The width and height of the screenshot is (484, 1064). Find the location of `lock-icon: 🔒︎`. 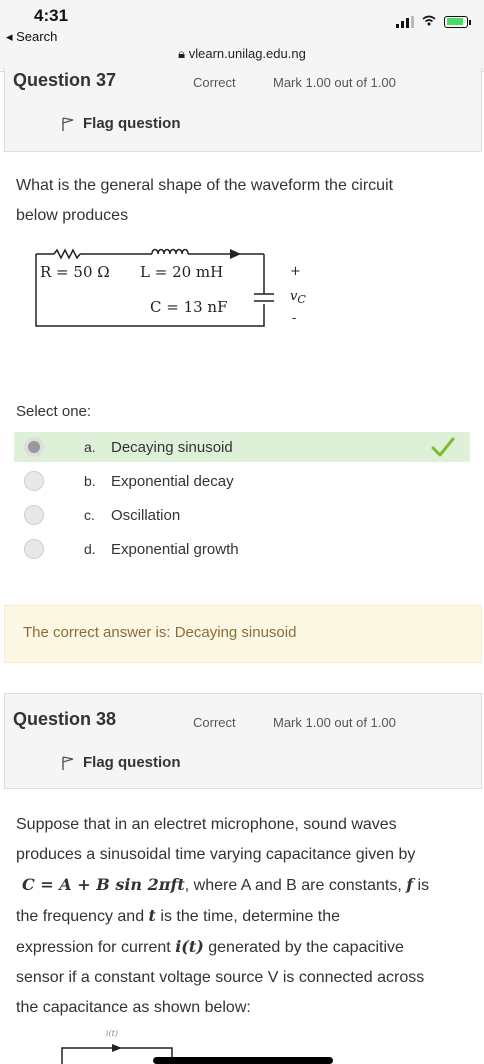

lock-icon: 🔒︎ is located at coordinates (182, 53).